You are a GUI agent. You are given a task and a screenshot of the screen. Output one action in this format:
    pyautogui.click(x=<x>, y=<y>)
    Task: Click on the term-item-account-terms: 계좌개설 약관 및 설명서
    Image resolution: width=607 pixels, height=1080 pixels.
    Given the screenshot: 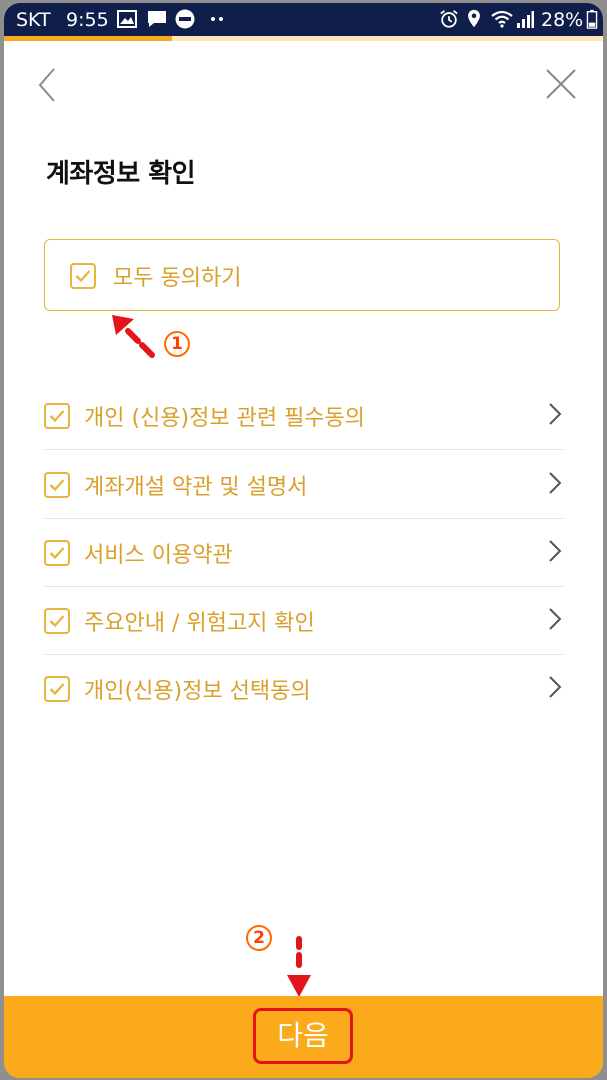 What is the action you would take?
    pyautogui.click(x=304, y=483)
    